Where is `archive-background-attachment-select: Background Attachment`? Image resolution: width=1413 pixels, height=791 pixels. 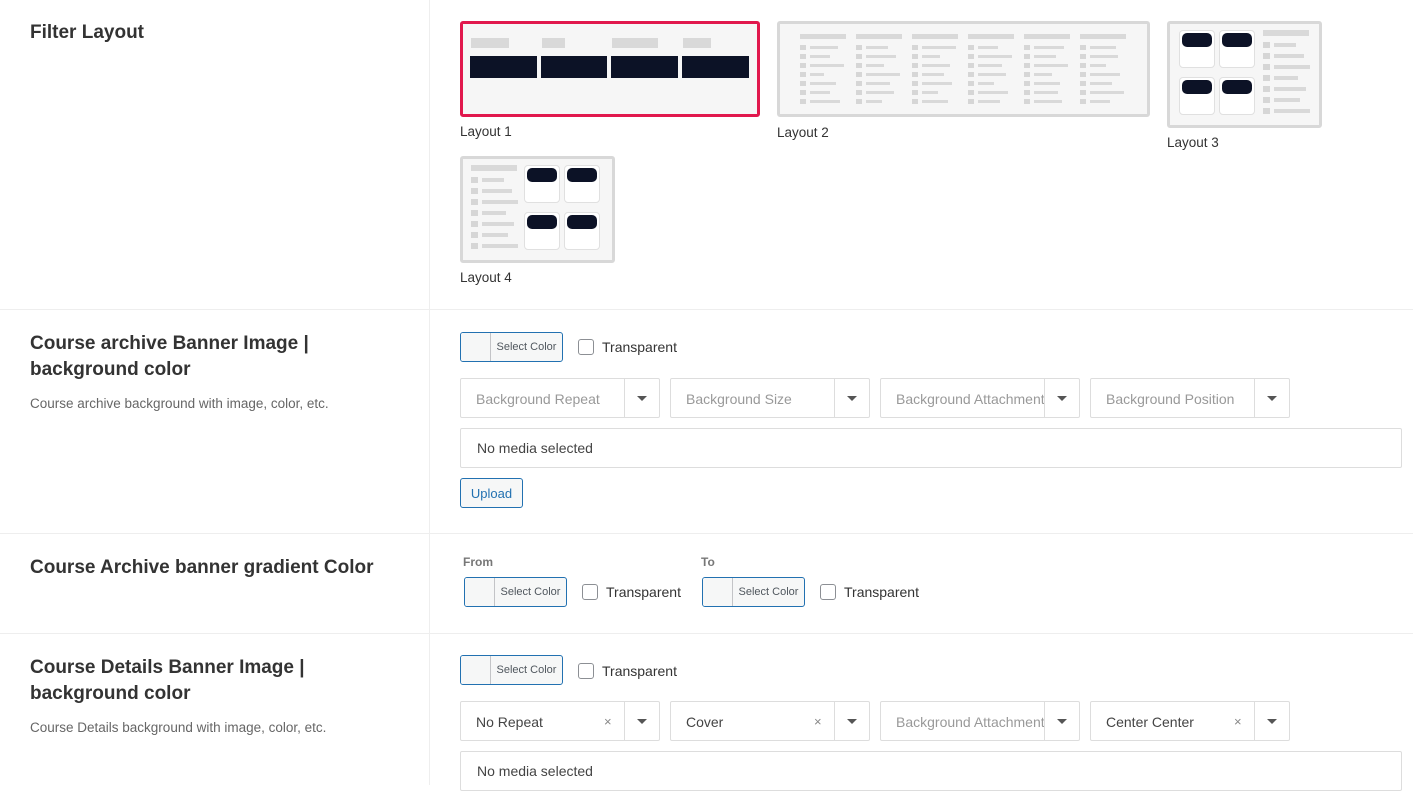
archive-background-attachment-select: Background Attachment is located at coordinates (980, 398).